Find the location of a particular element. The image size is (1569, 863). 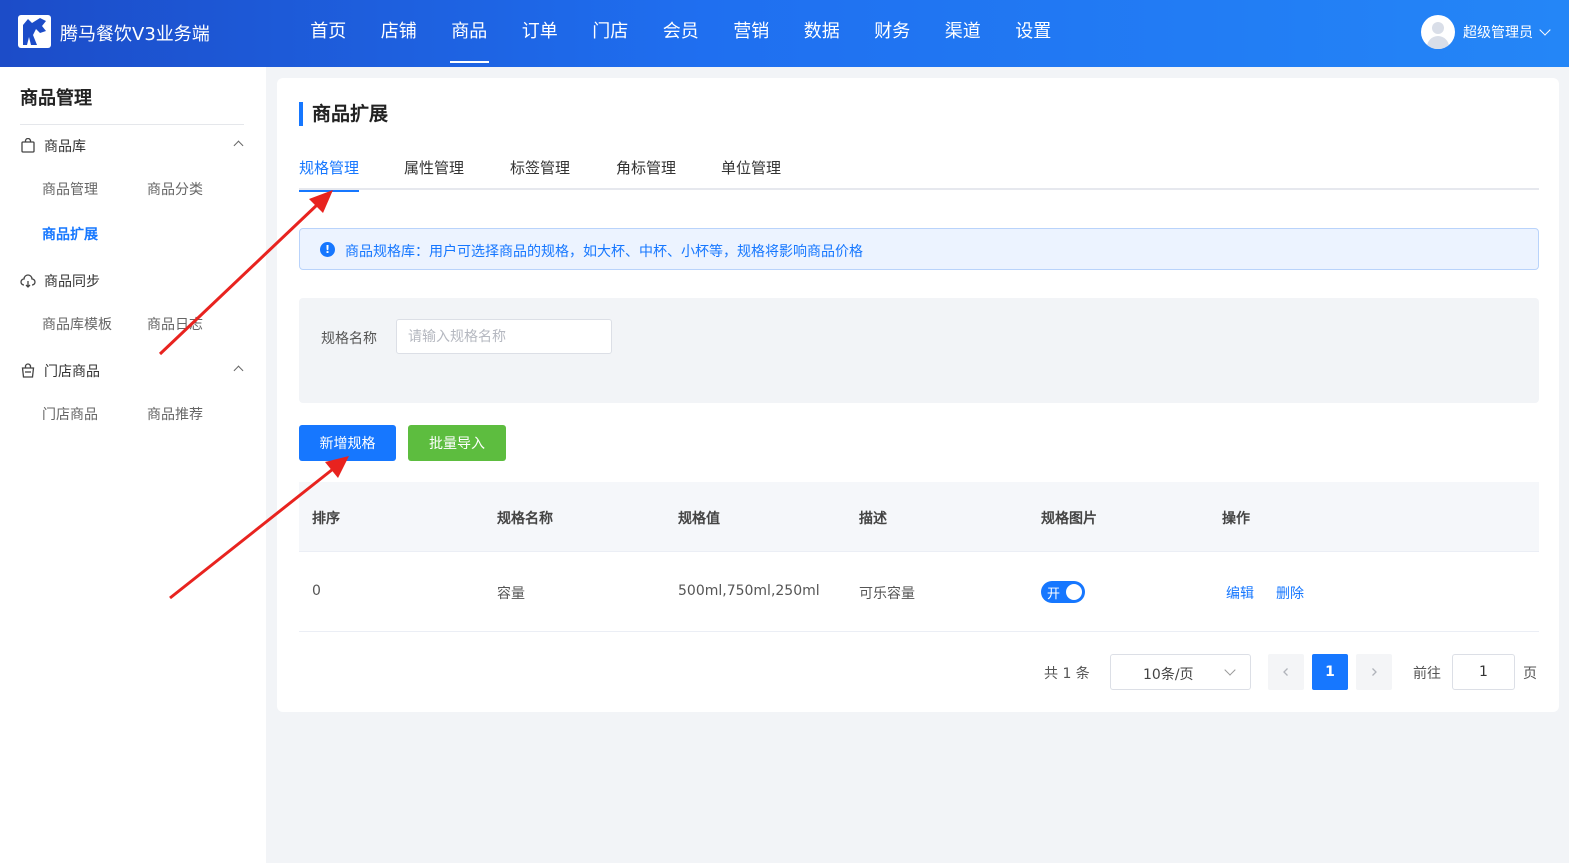

tab-tag-manage: 标签管理 is located at coordinates (540, 173).